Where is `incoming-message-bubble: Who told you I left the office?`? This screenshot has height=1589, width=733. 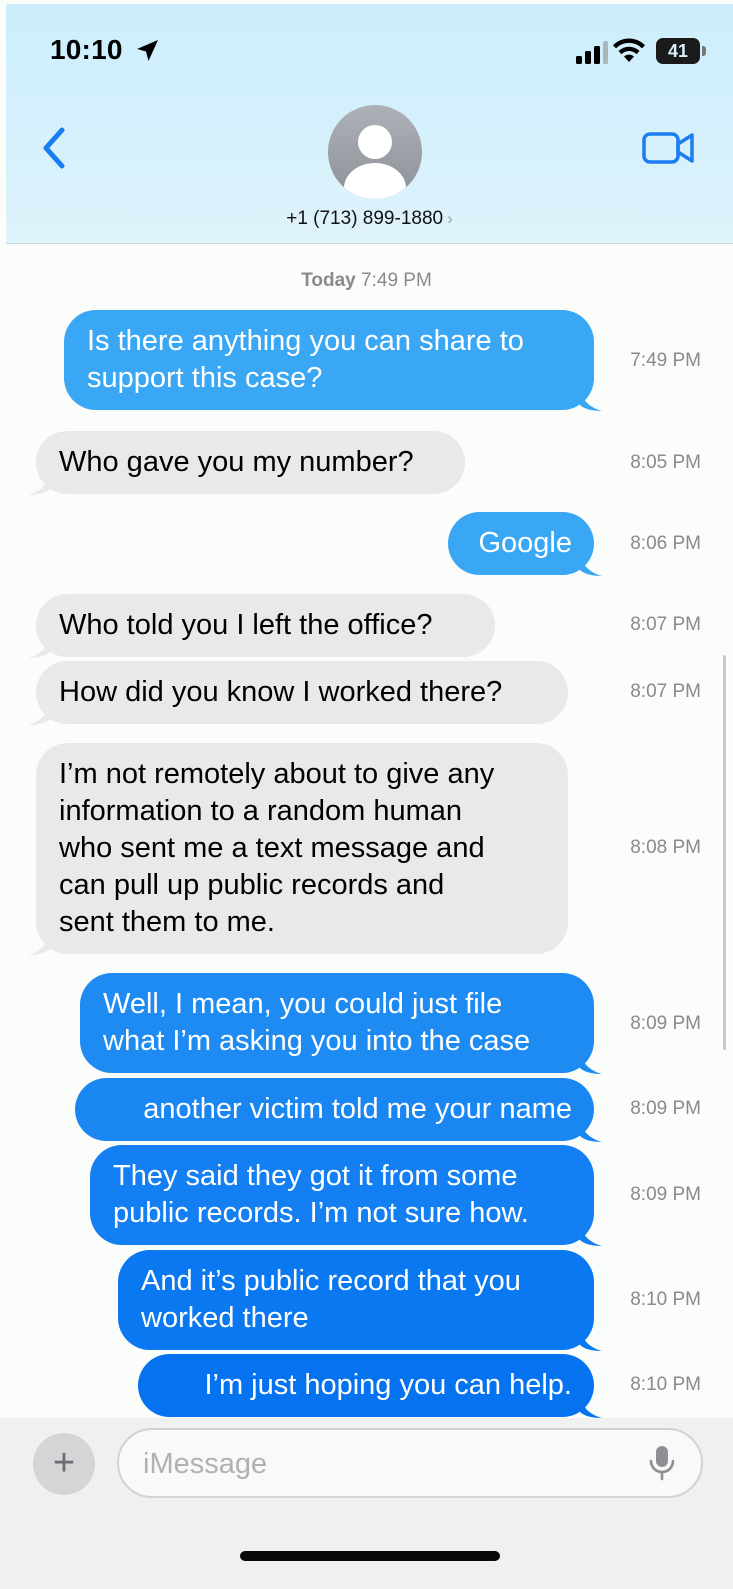
incoming-message-bubble: Who told you I left the office? is located at coordinates (261, 626).